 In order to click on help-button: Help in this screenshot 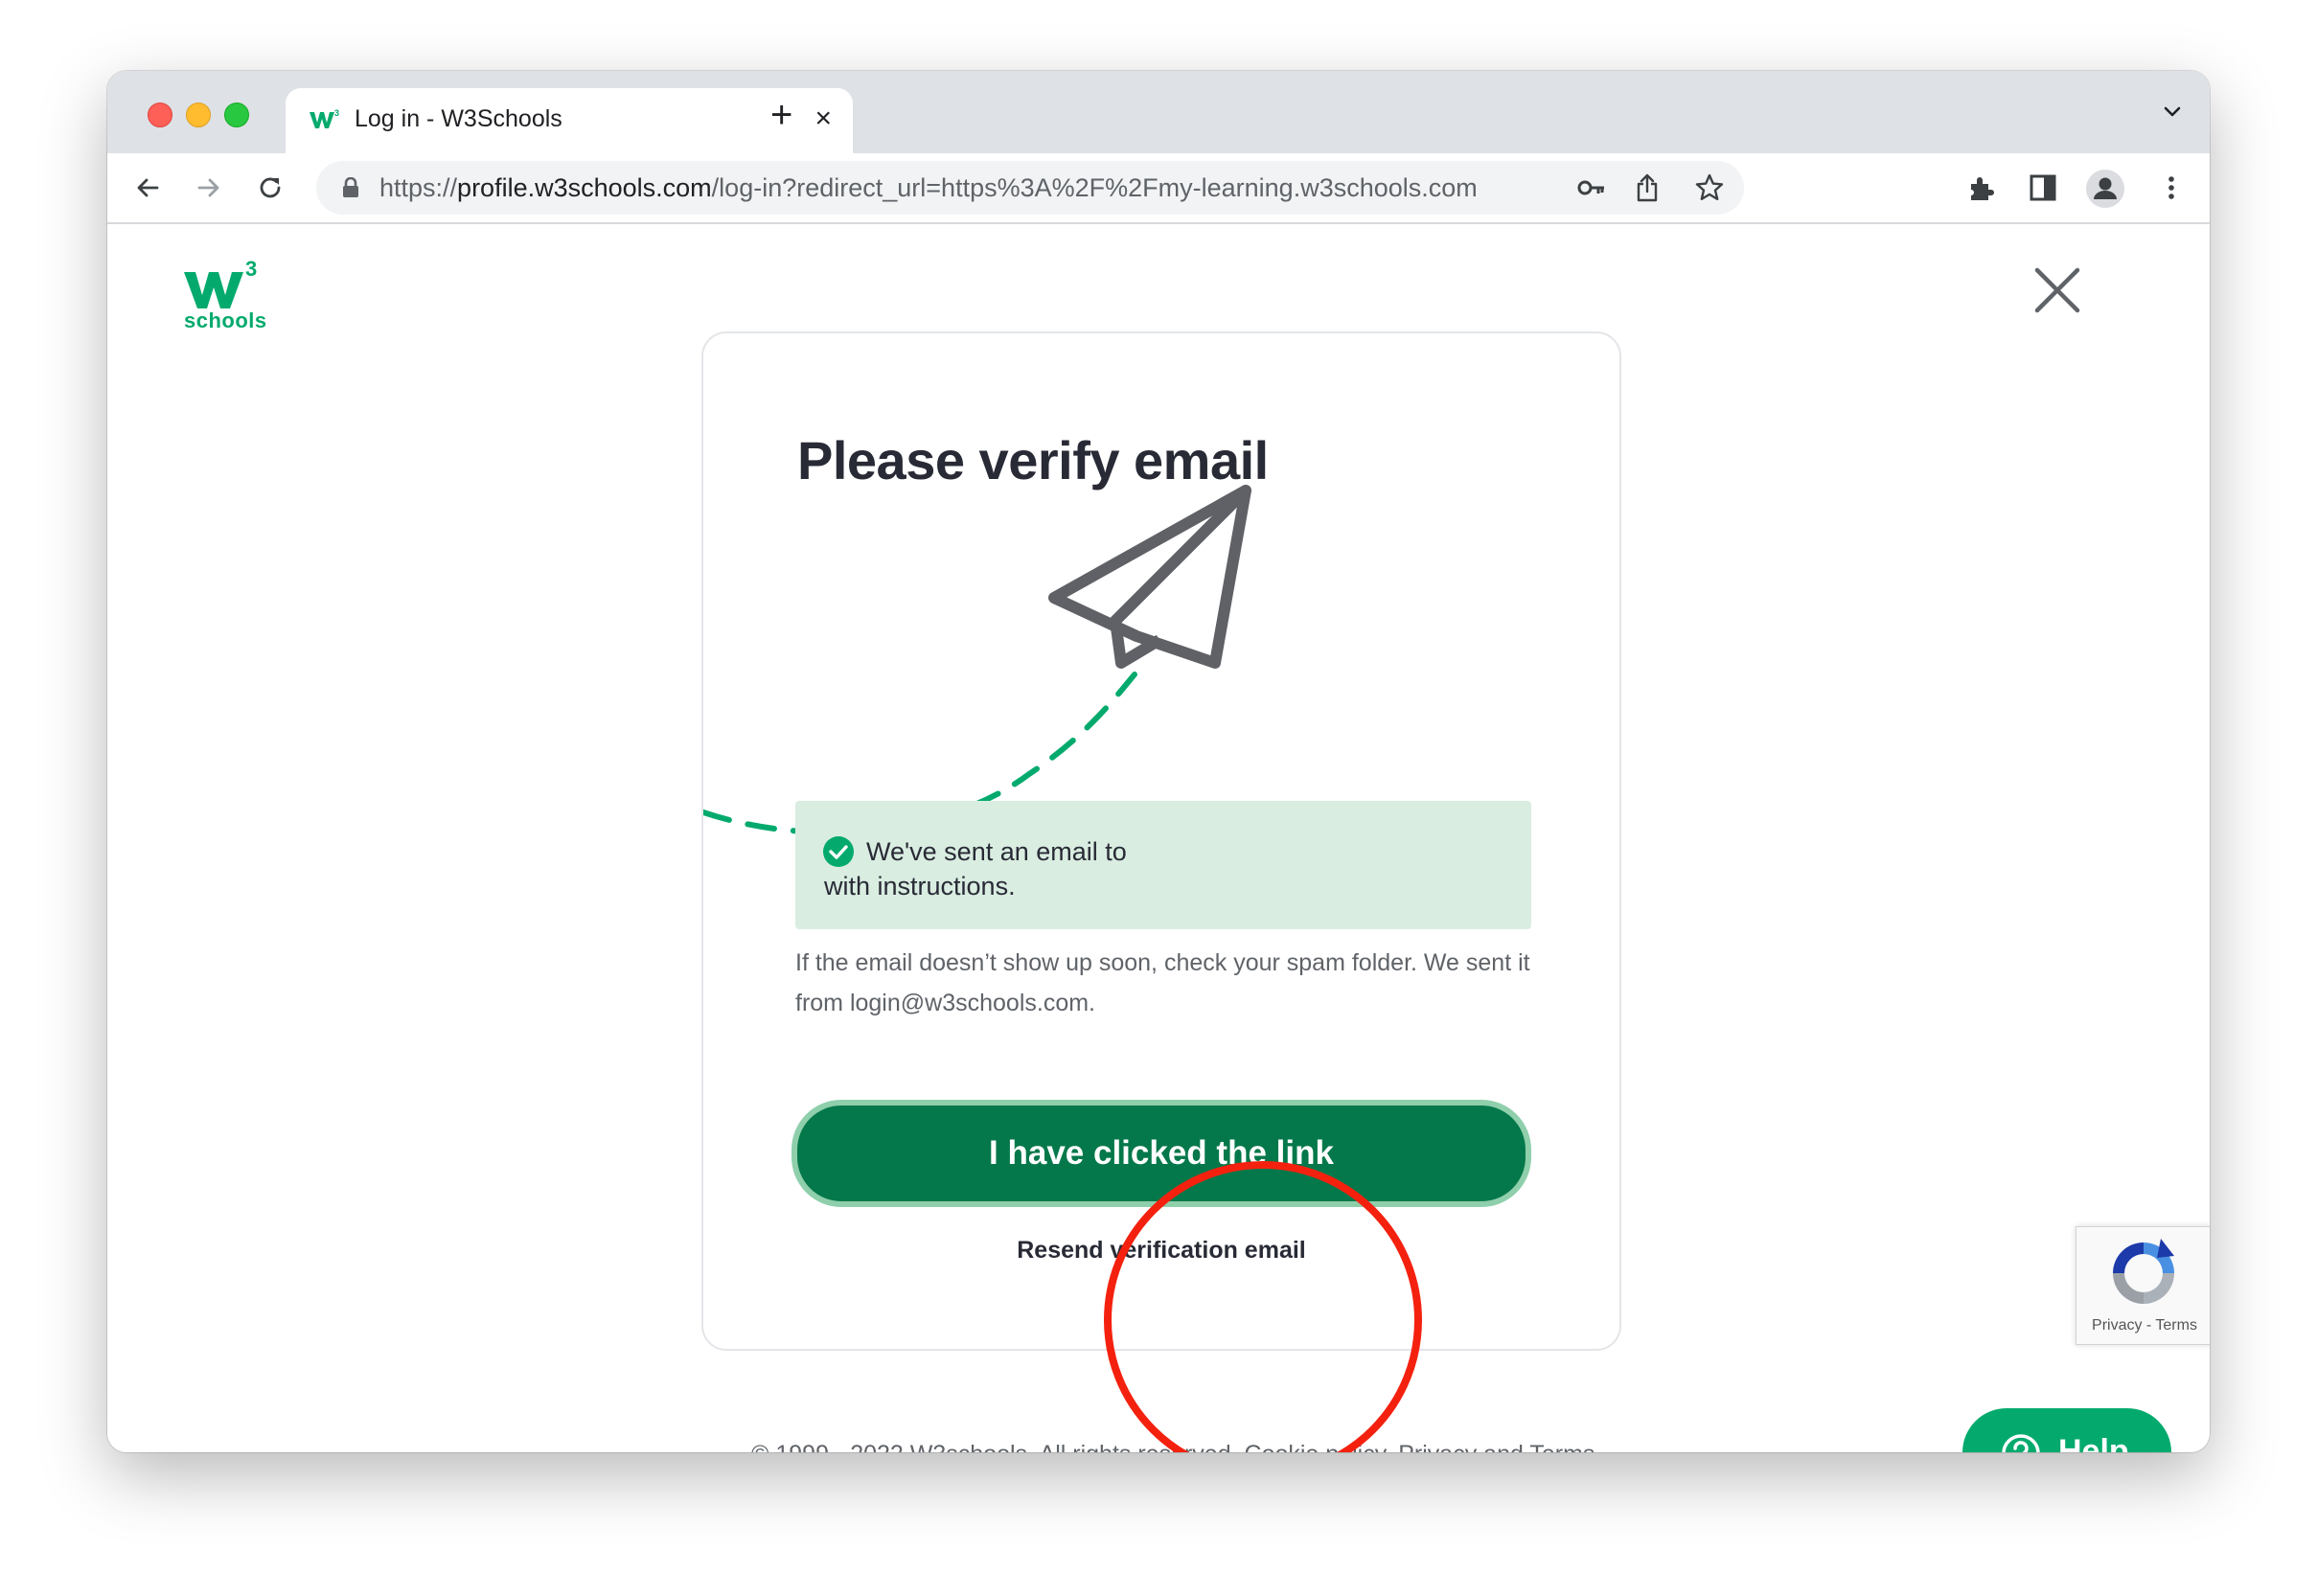, I will do `click(2066, 1430)`.